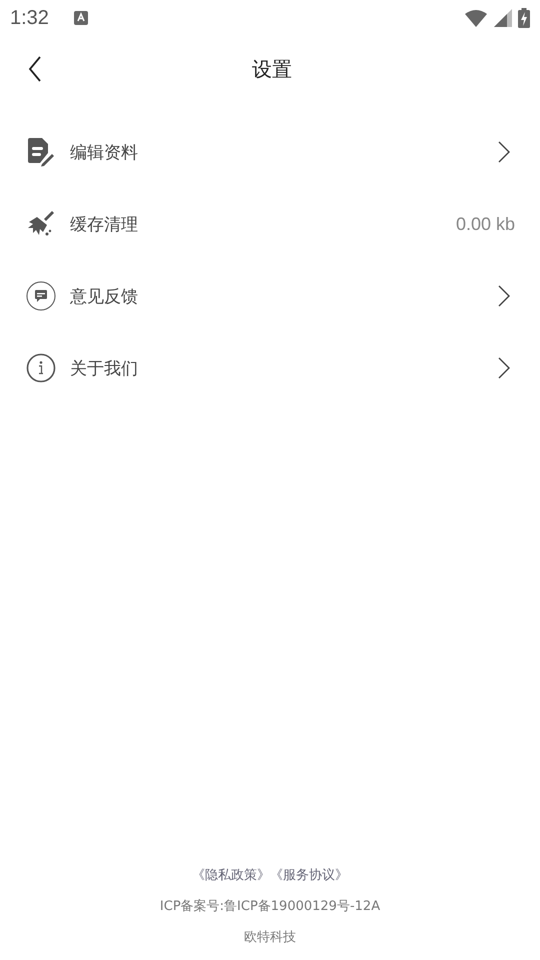 This screenshot has width=540, height=960. Describe the element at coordinates (231, 875) in the screenshot. I see `policy-link: 《隐私政策》` at that location.